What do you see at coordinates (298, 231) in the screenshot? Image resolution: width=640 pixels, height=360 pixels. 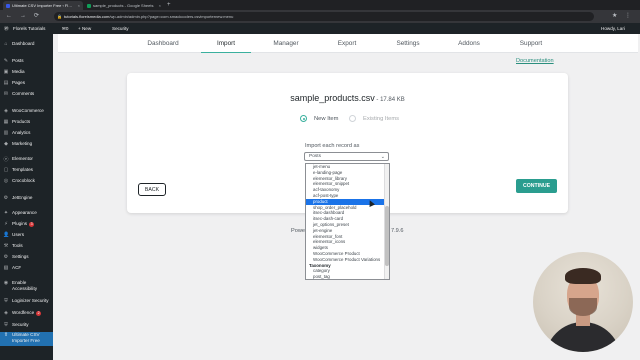 I see `powered-by-text: Powe` at bounding box center [298, 231].